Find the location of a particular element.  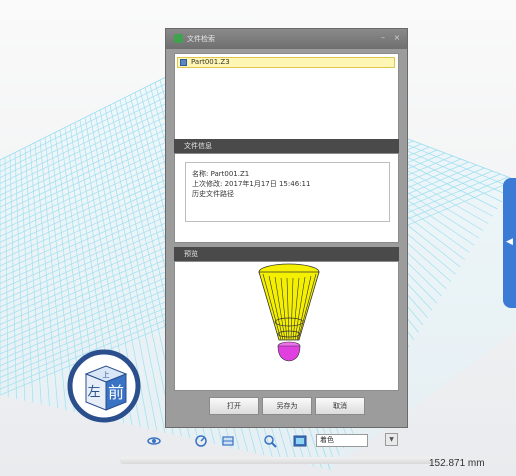

info-history: 历史文件路径 is located at coordinates (213, 194).